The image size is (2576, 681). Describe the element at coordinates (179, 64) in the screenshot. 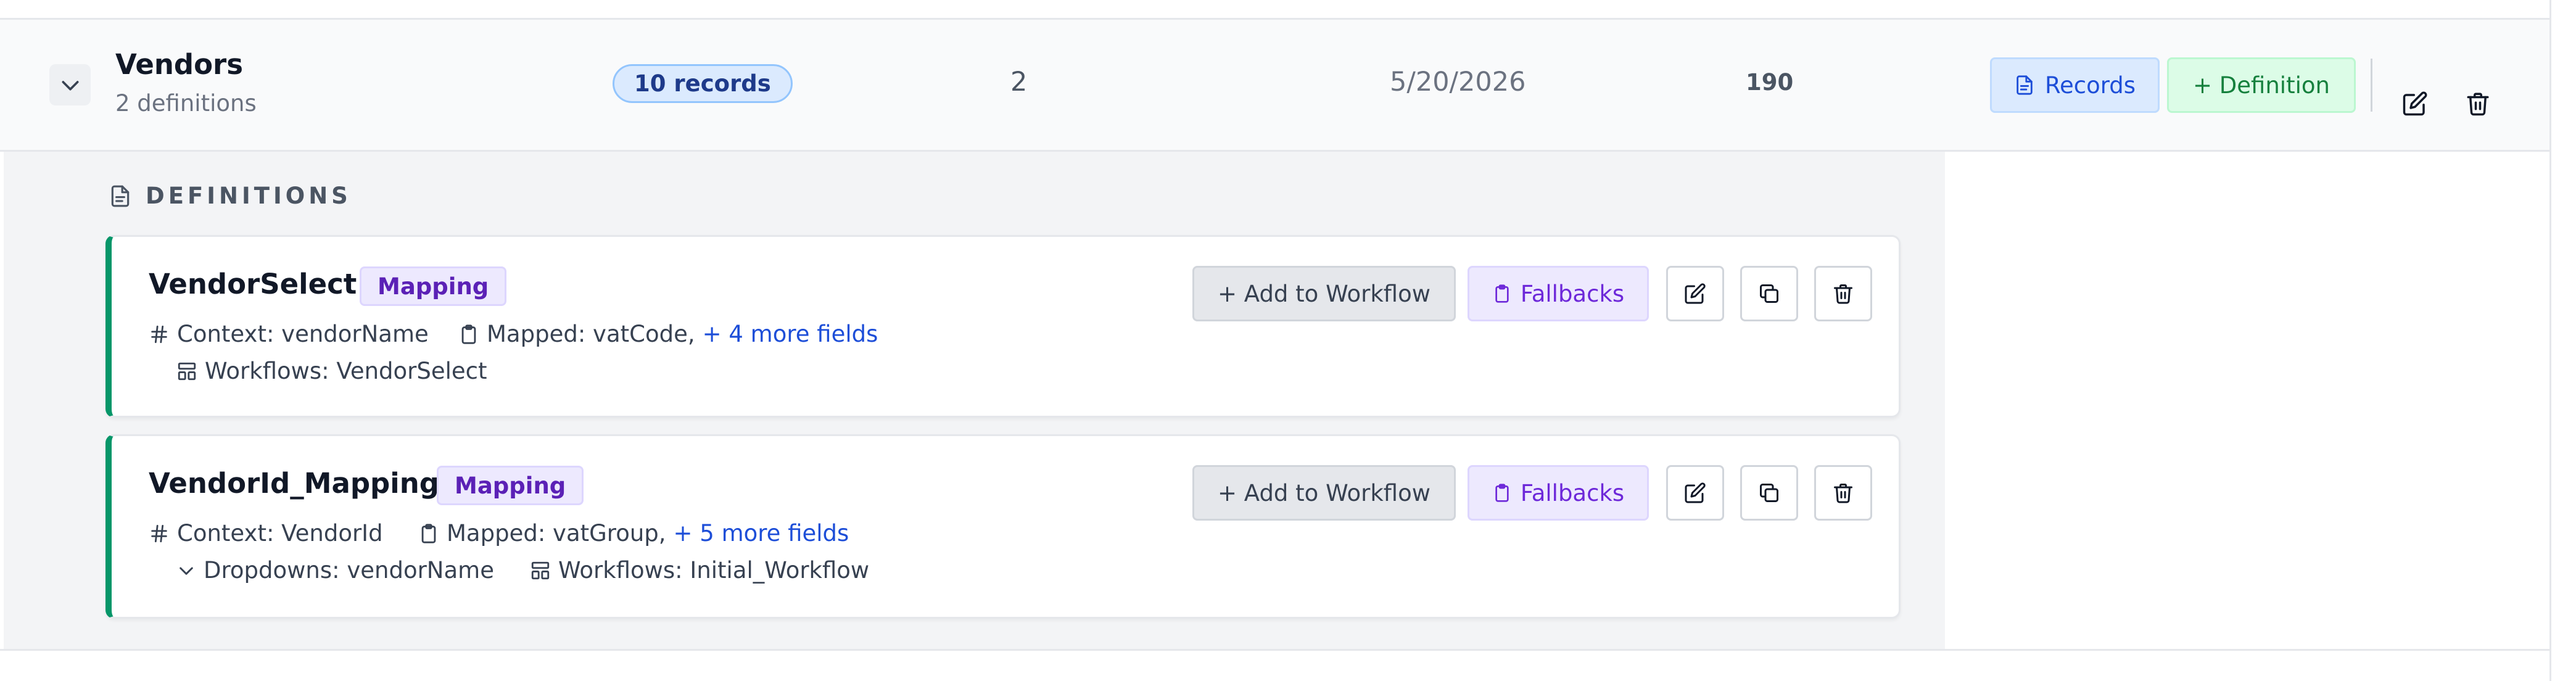

I see `vendor-name: Vendors` at that location.